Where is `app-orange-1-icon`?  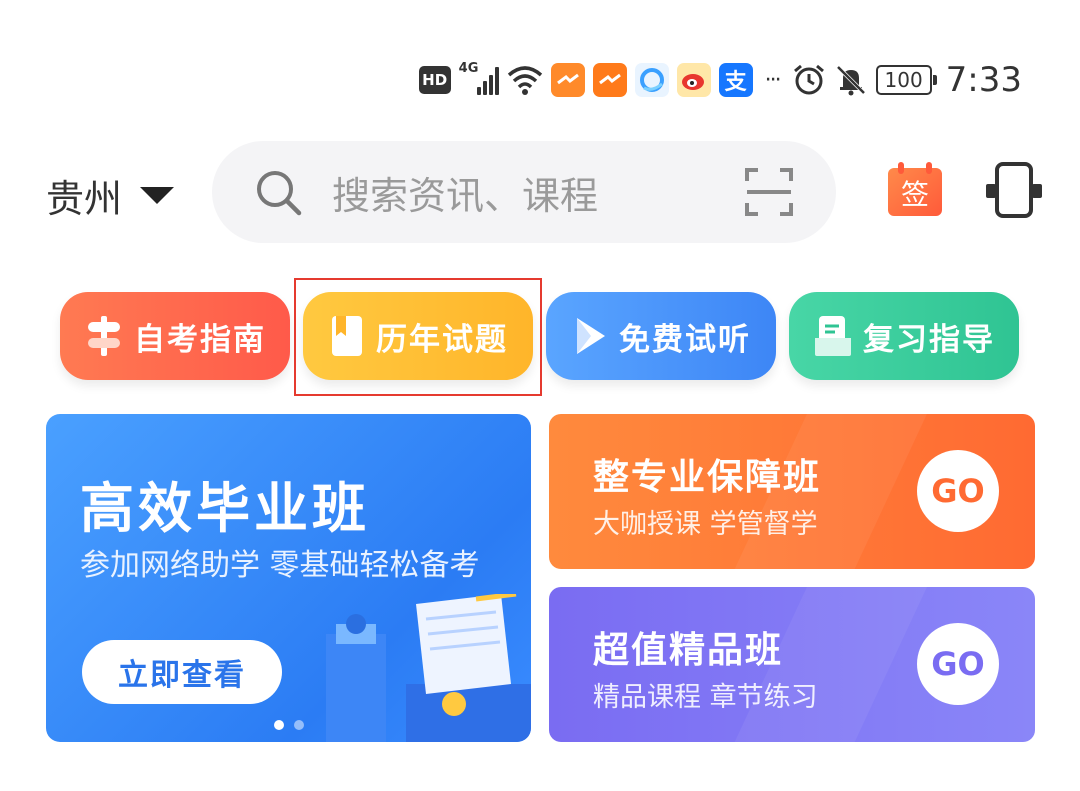 app-orange-1-icon is located at coordinates (567, 80).